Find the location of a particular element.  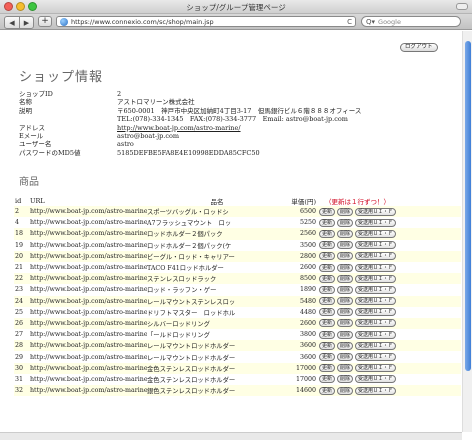

logout-button: ログアウト is located at coordinates (419, 47).